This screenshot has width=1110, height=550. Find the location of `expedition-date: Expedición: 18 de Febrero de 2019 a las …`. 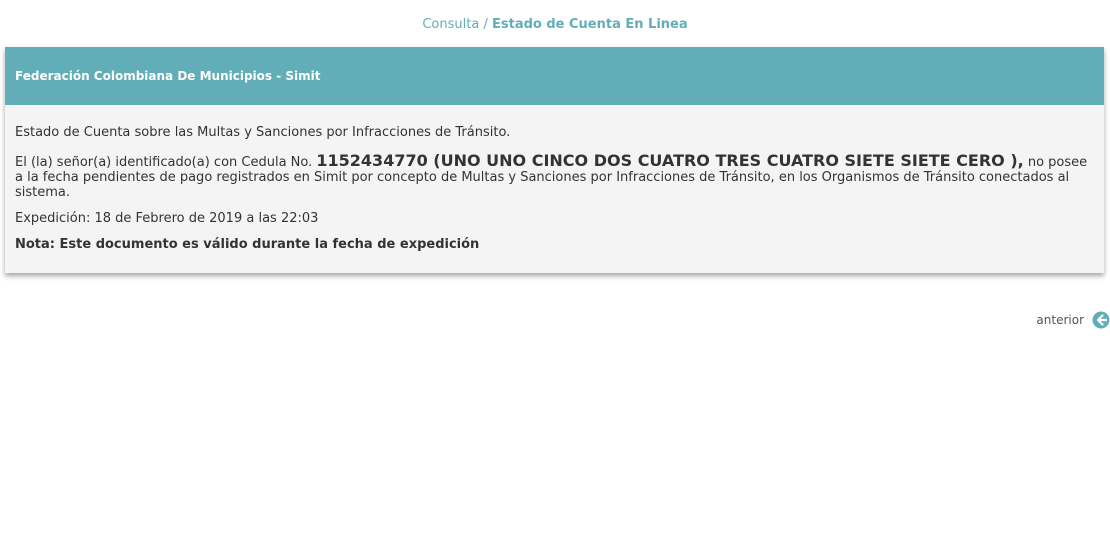

expedition-date: Expedición: 18 de Febrero de 2019 a las … is located at coordinates (167, 218).